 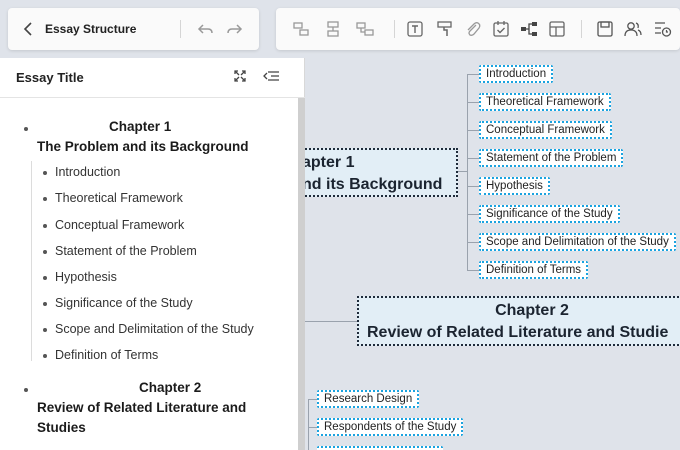 What do you see at coordinates (380, 448) in the screenshot?
I see `subtopic-partial` at bounding box center [380, 448].